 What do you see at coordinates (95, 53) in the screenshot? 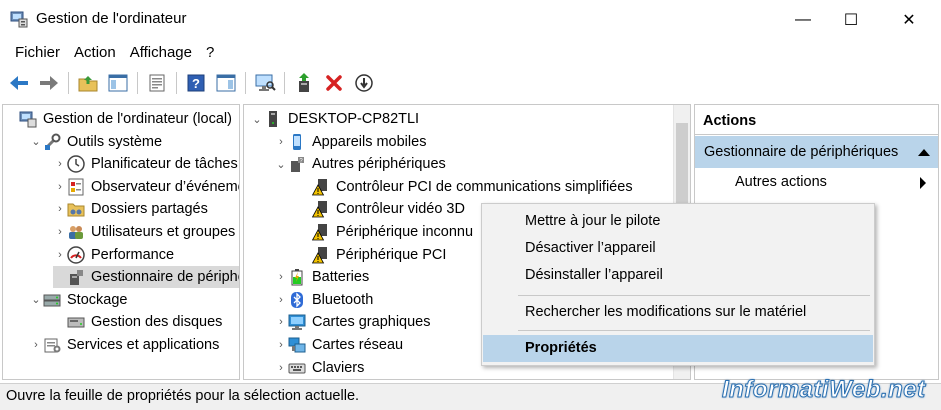
I see `menu-action: Action` at bounding box center [95, 53].